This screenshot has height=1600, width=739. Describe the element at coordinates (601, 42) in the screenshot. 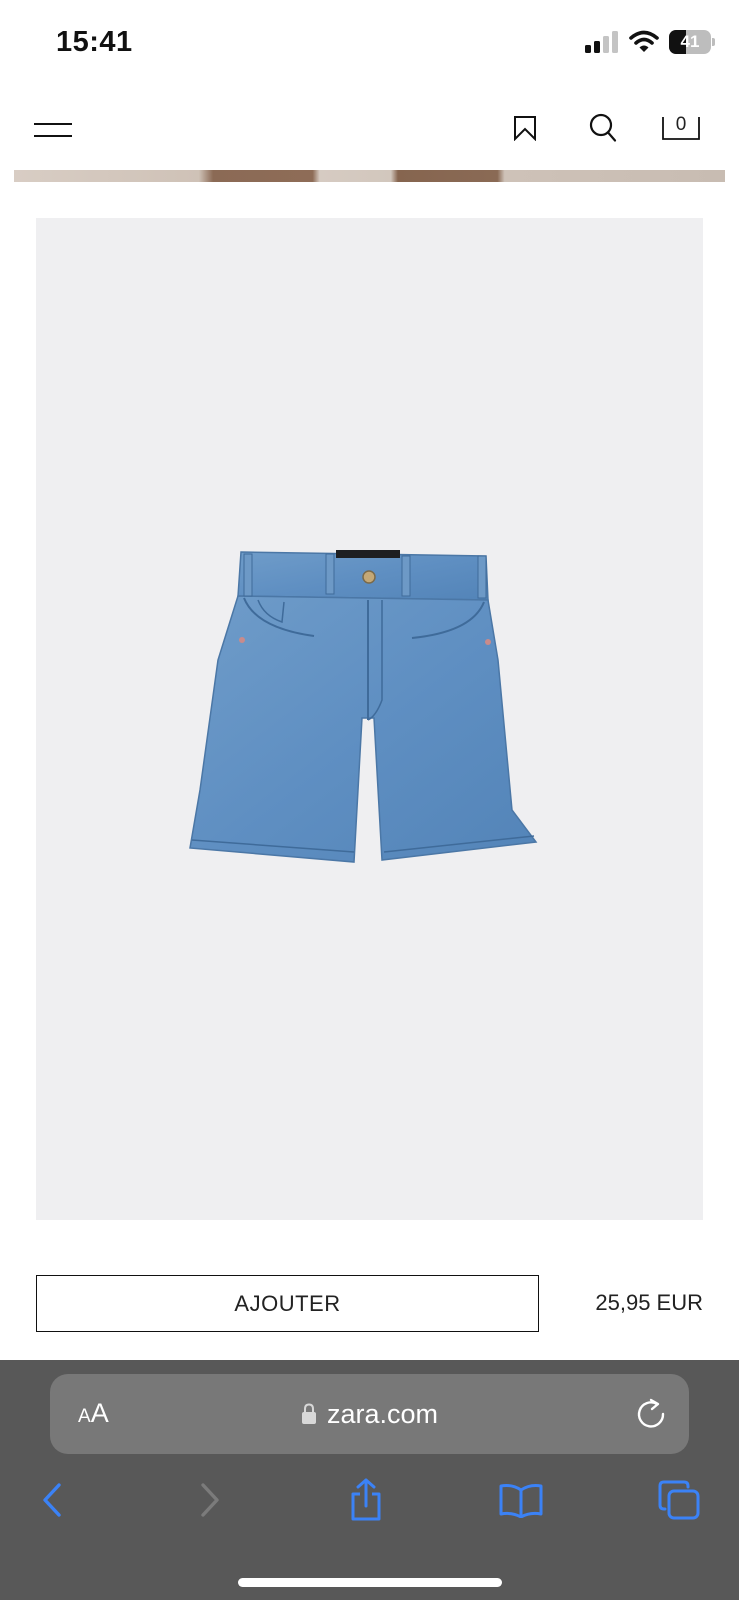

I see `signal-icon` at that location.